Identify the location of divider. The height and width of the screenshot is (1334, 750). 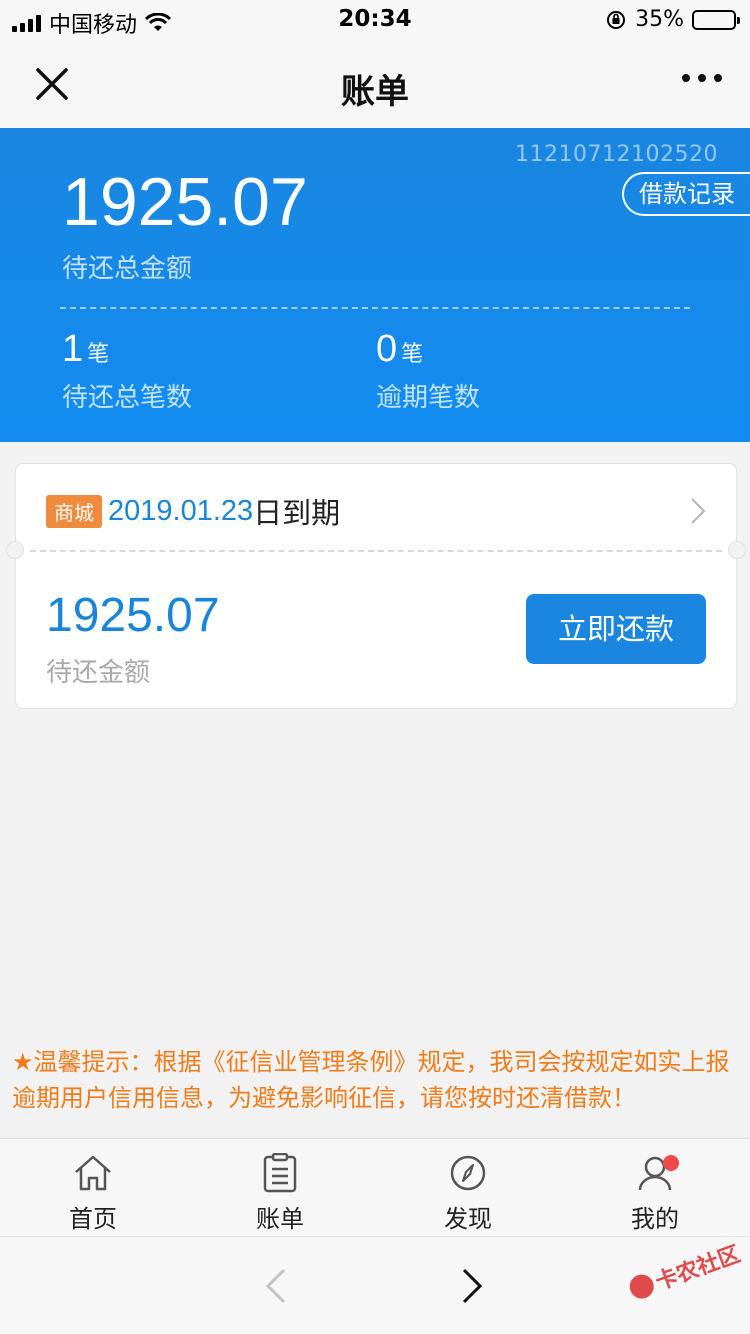
(375, 308).